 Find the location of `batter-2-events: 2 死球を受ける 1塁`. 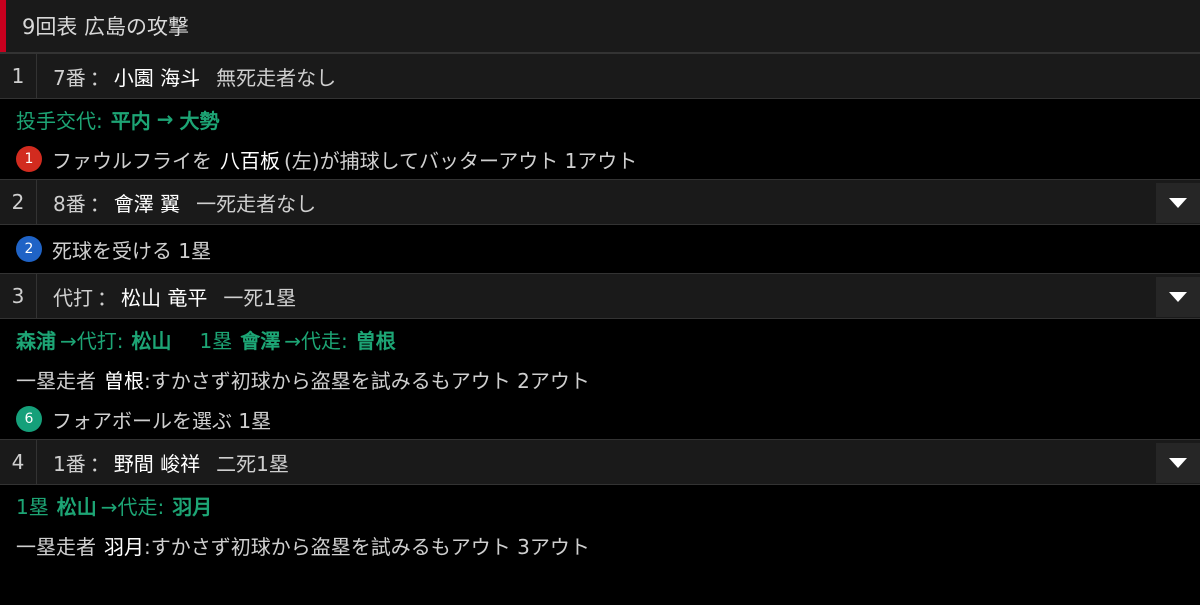

batter-2-events: 2 死球を受ける 1塁 is located at coordinates (600, 249).